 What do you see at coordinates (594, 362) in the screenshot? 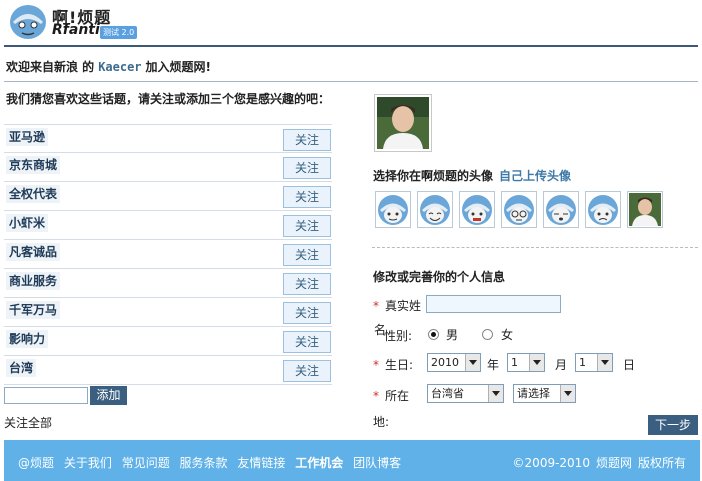
I see `birth-day-select: 1` at bounding box center [594, 362].